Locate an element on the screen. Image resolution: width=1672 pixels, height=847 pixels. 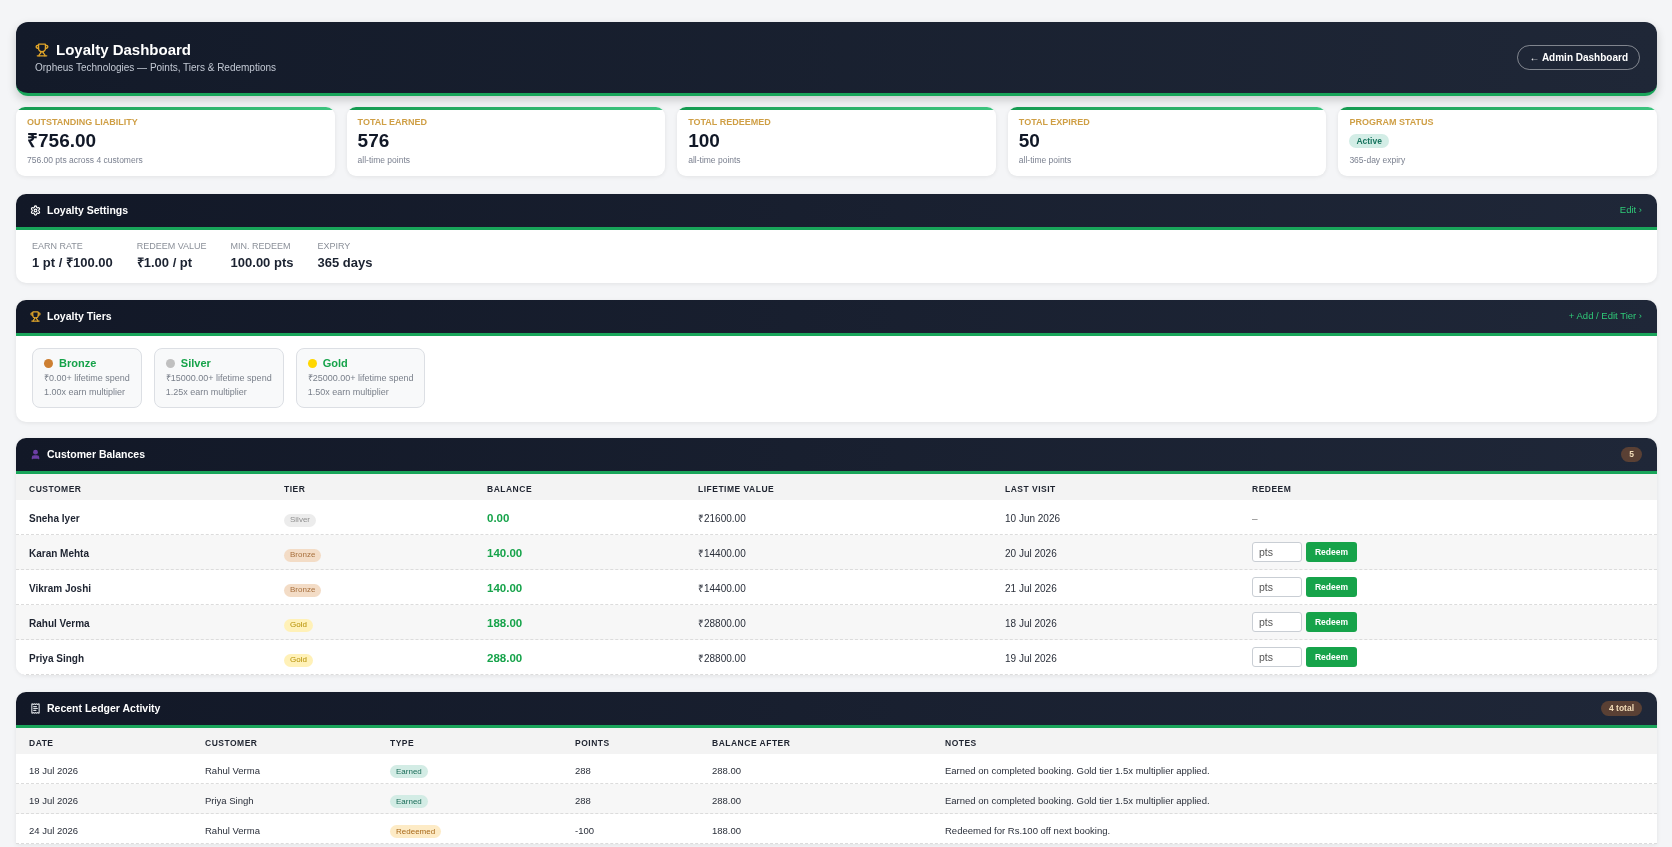
stat-label: TOTAL EARNED is located at coordinates (393, 122).